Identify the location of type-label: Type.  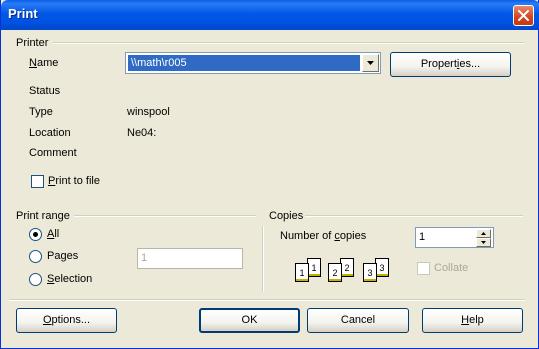
(41, 112).